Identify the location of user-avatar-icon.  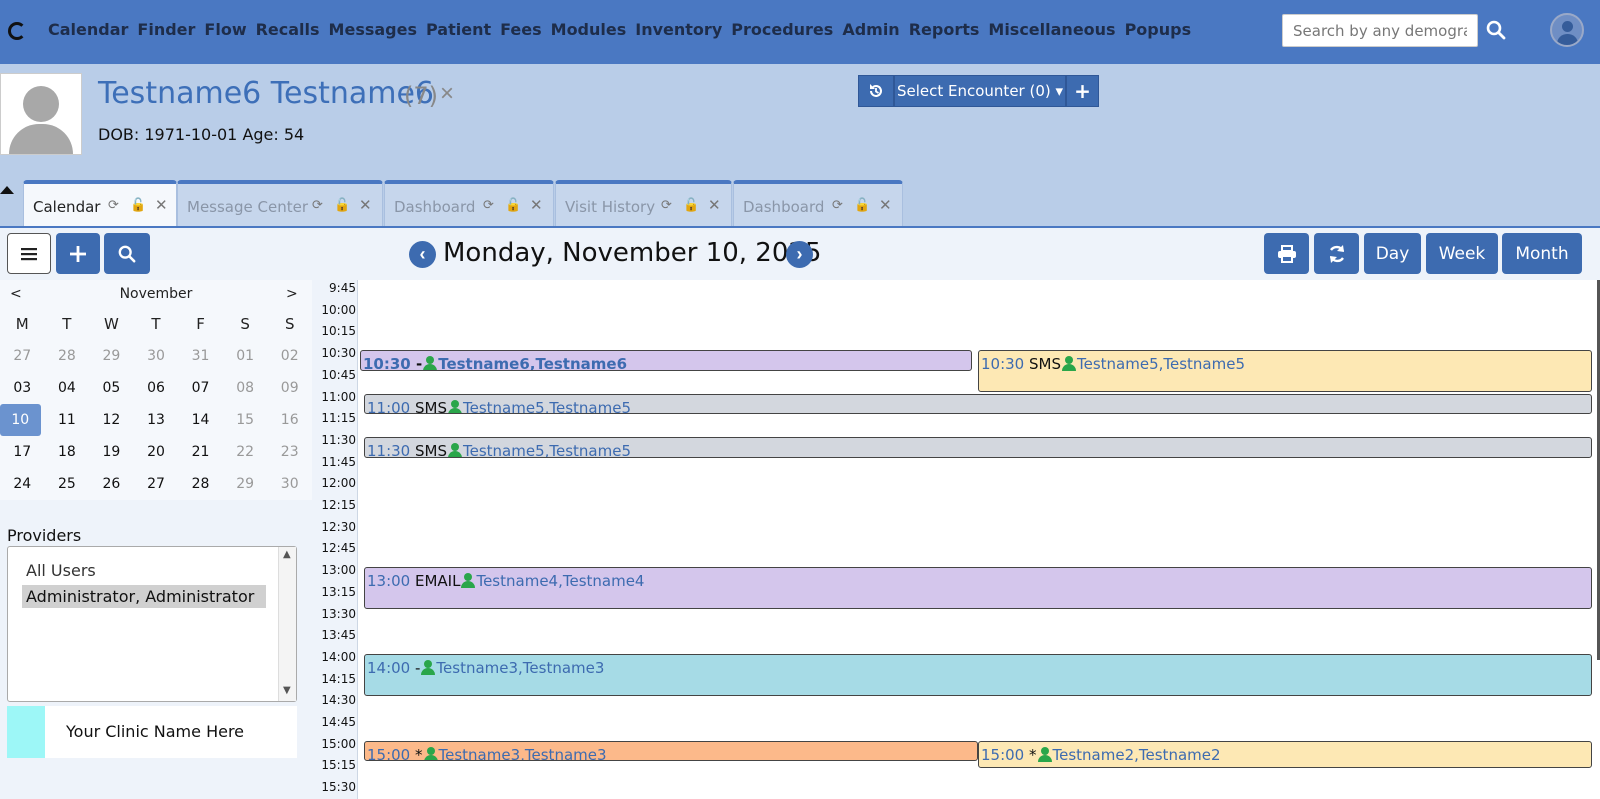
(1567, 30).